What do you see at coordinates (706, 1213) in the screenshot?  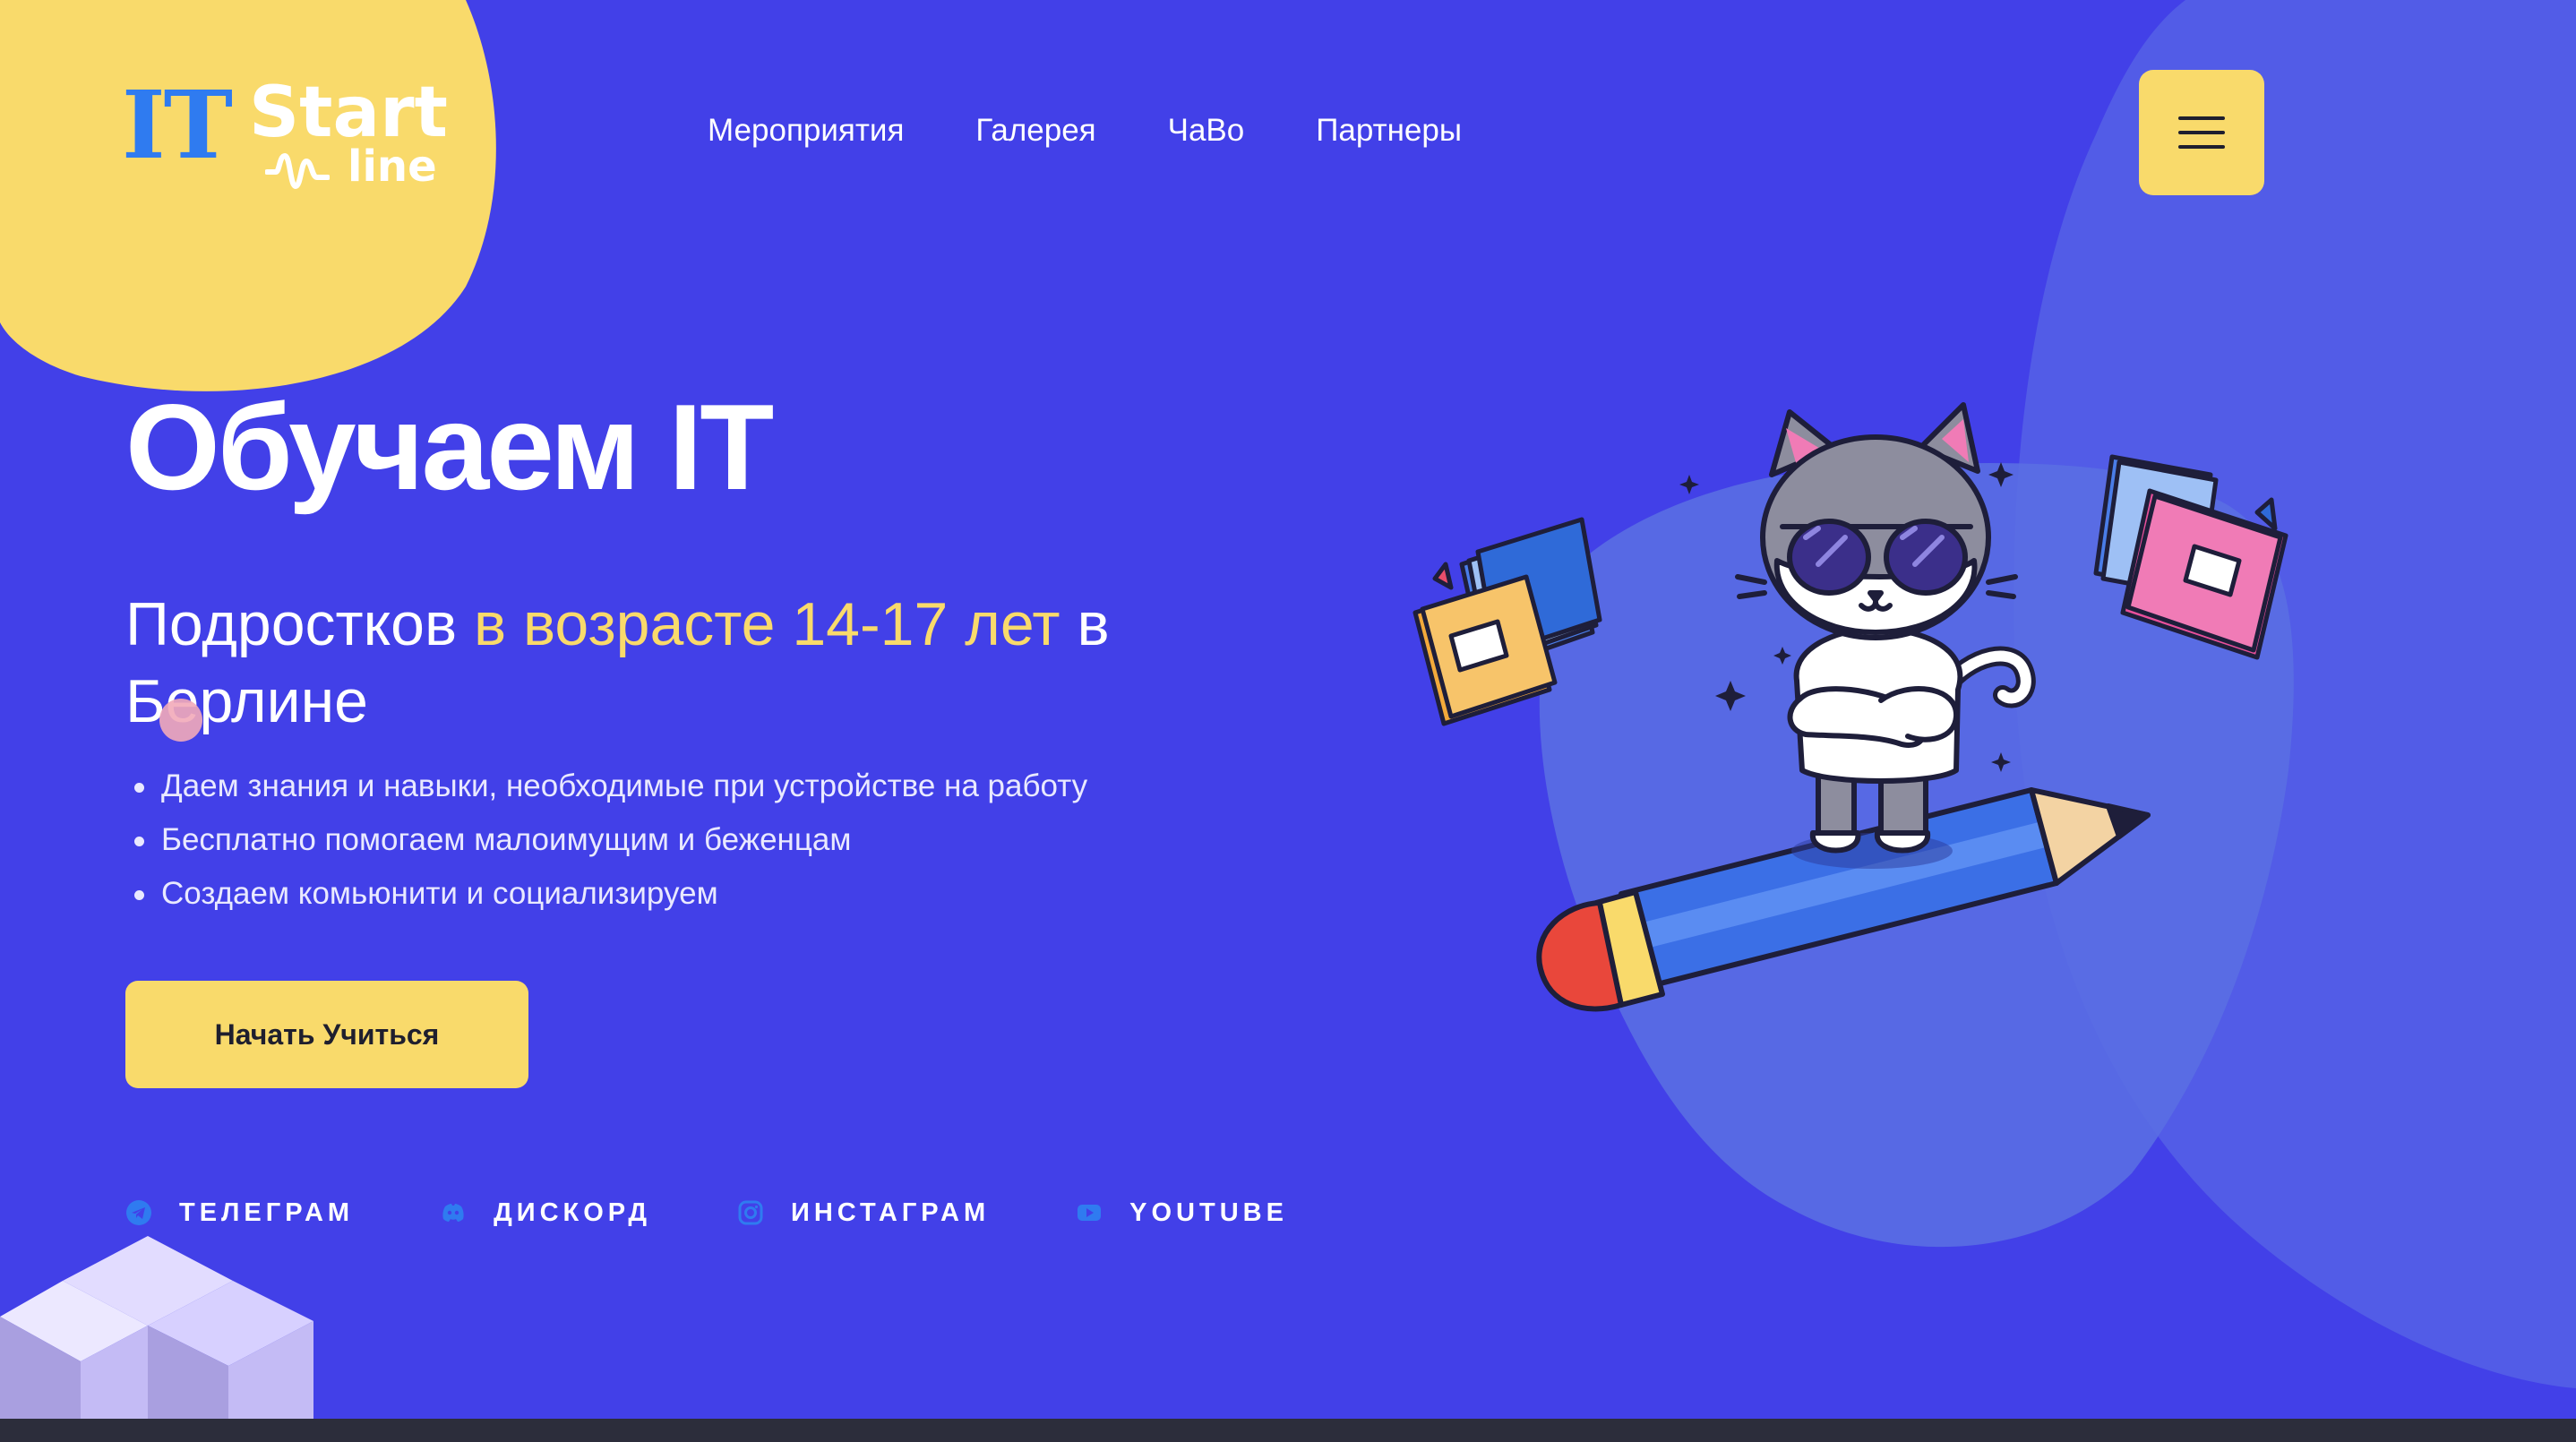 I see `social-links: ТЕЛЕГРАМ ДИСКОРД ИНСТАГРАМ YOUTUBE` at bounding box center [706, 1213].